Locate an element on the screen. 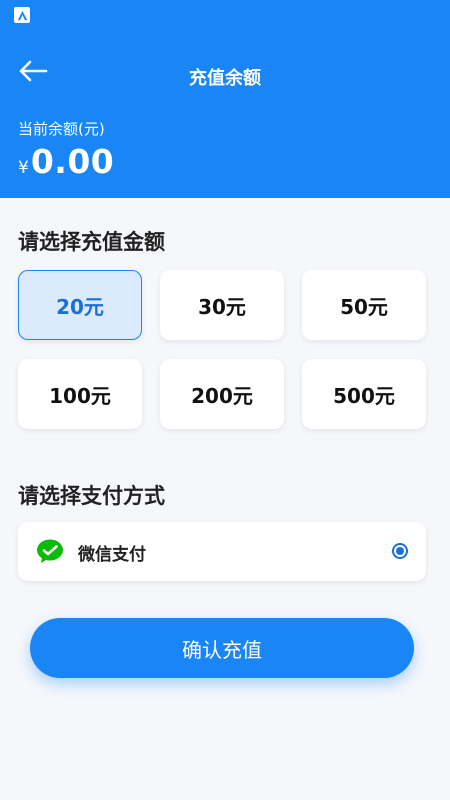  amount-option-200: 200元 is located at coordinates (222, 394).